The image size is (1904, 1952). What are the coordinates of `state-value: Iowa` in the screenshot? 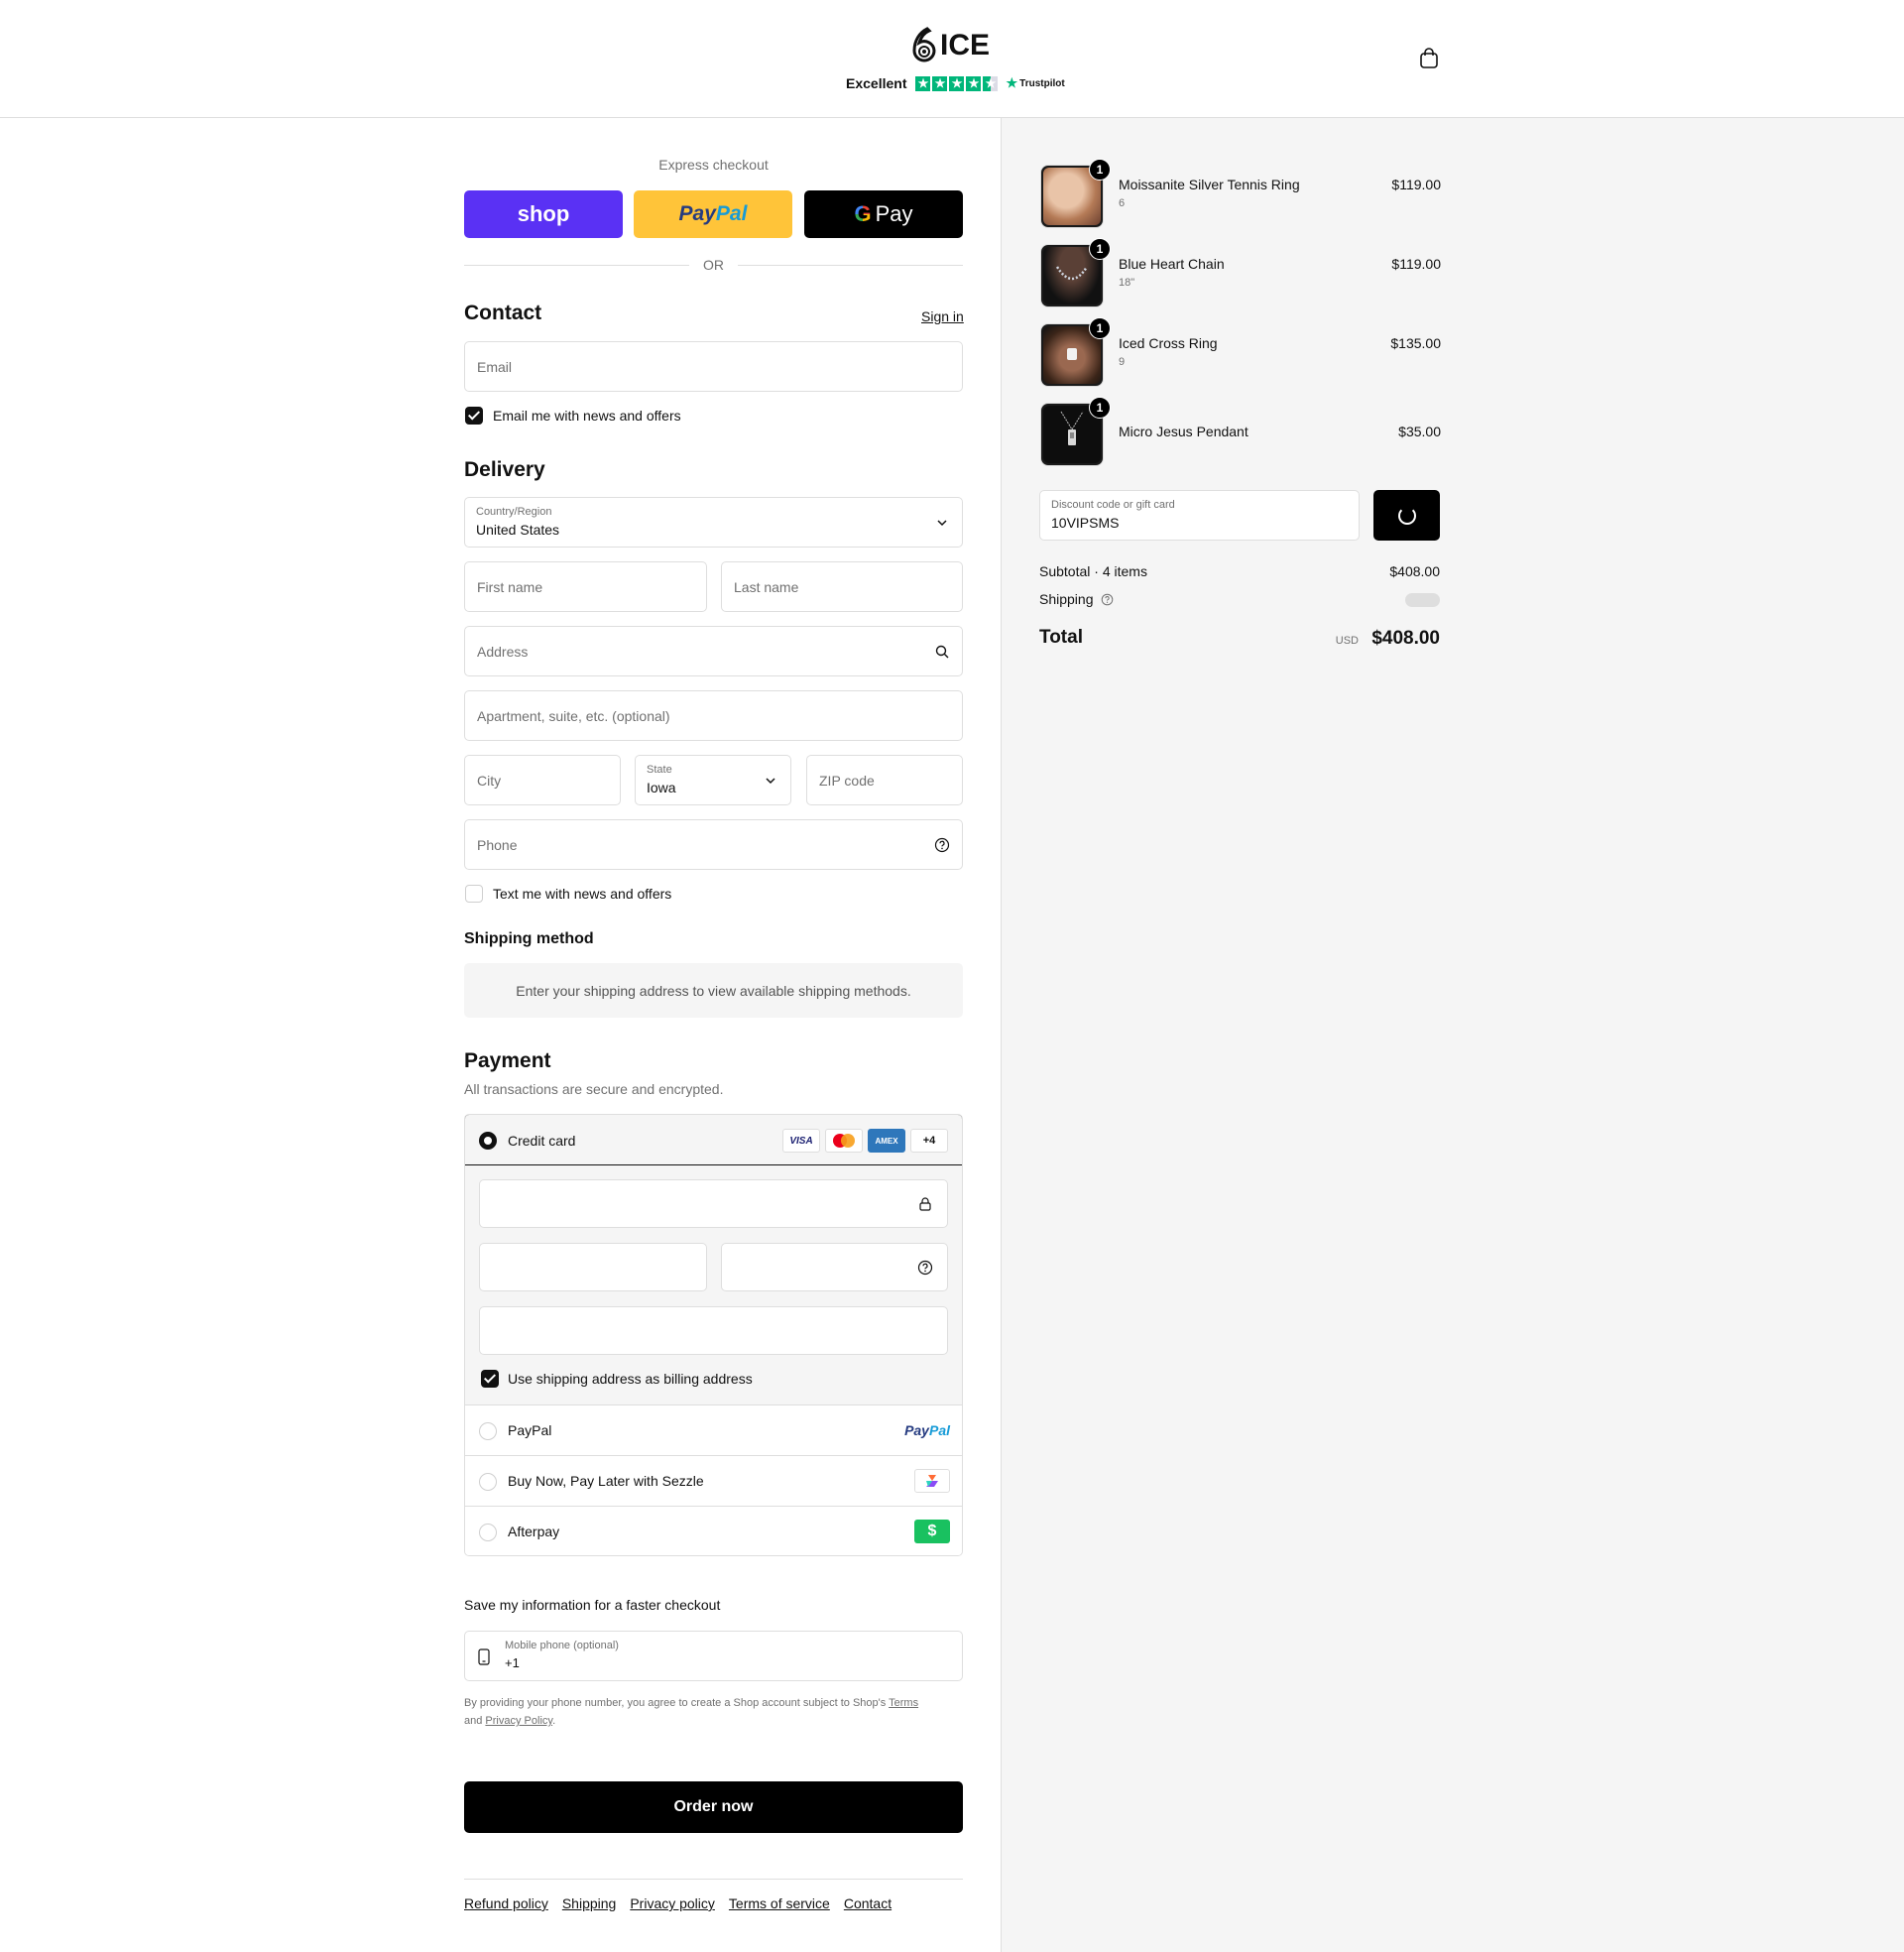 It's located at (661, 787).